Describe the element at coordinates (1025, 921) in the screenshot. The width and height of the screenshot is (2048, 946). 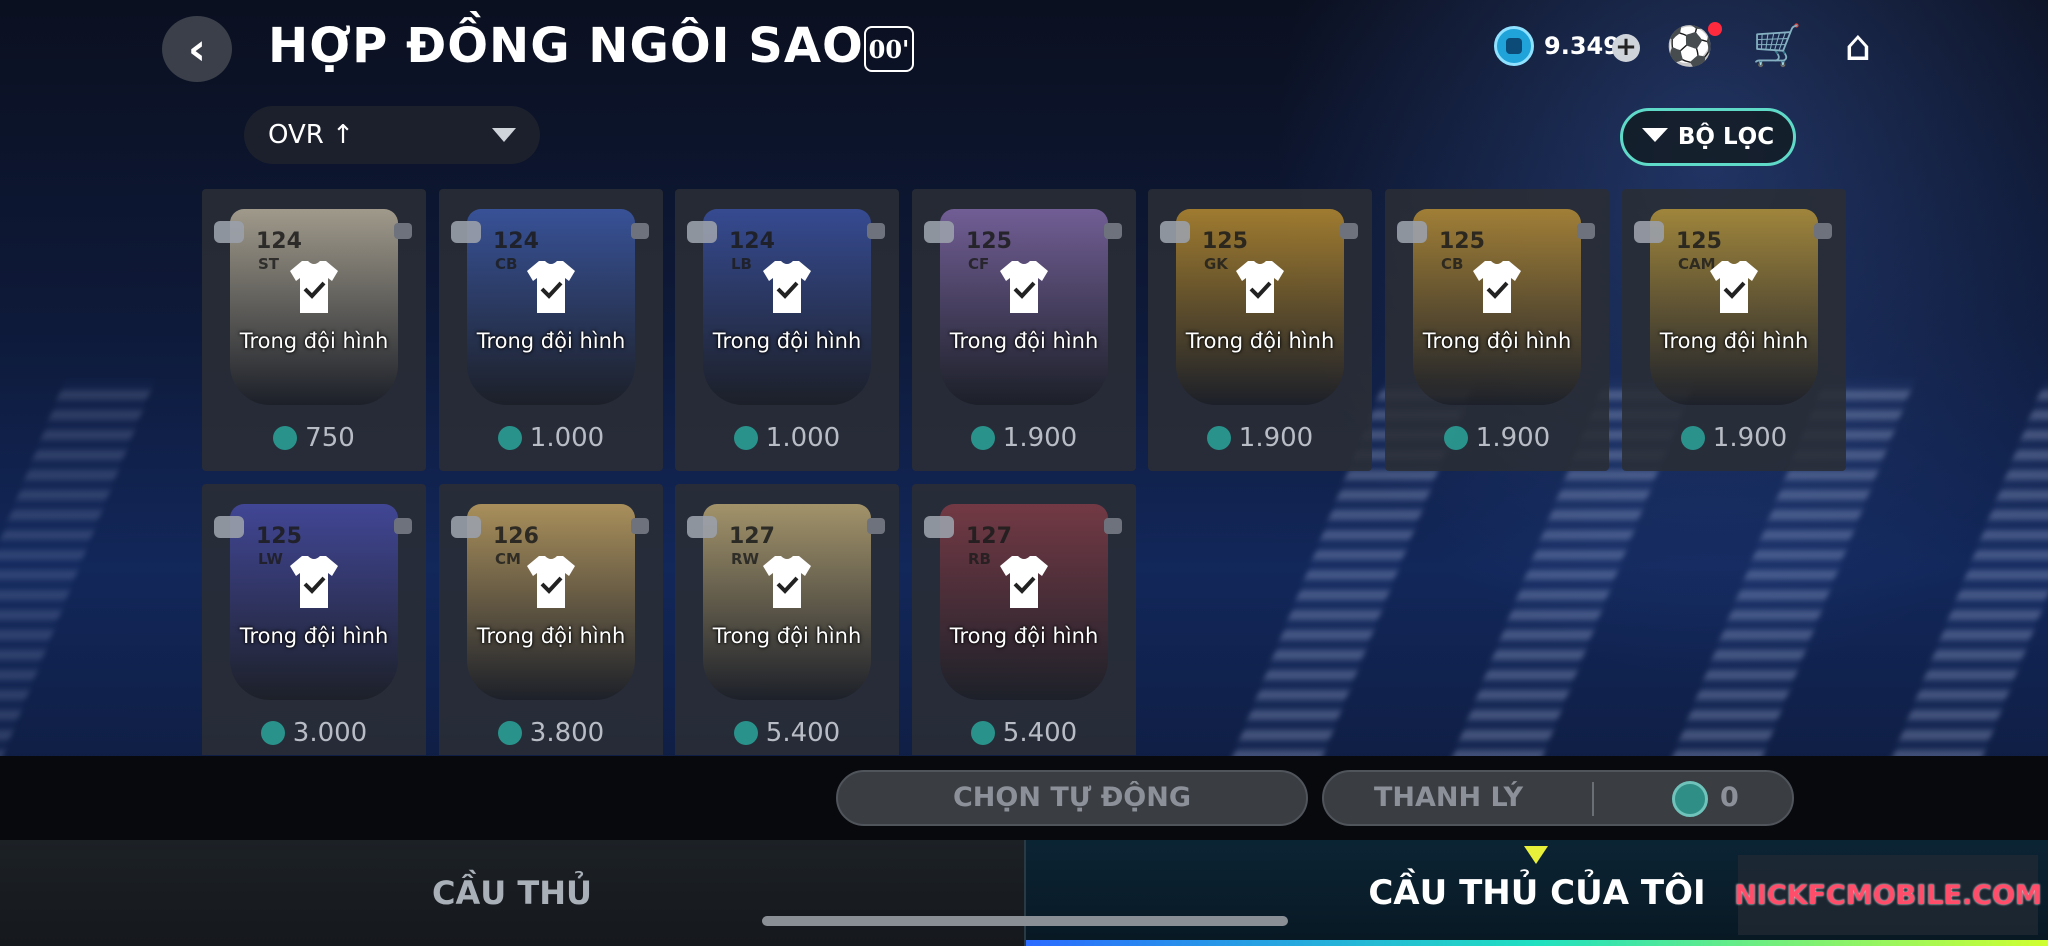
I see `home-indicator-bar` at that location.